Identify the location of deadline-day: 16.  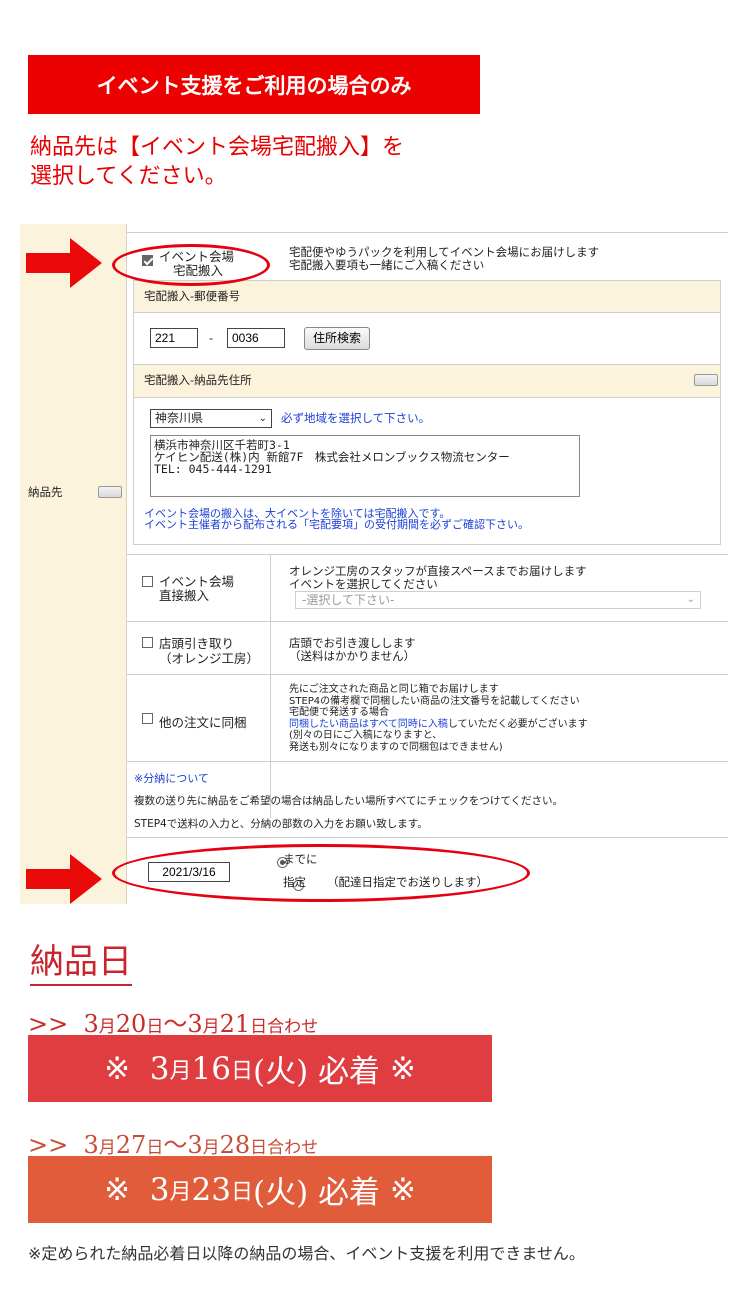
(211, 1068).